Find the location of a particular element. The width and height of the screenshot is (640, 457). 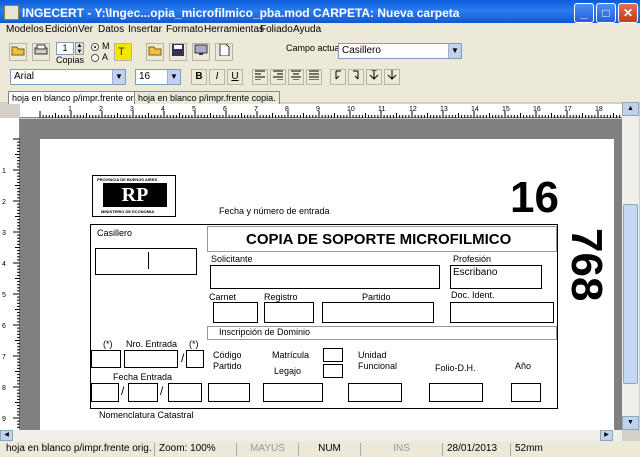

fecha-entrada-label: Fecha Entrada is located at coordinates (143, 377).